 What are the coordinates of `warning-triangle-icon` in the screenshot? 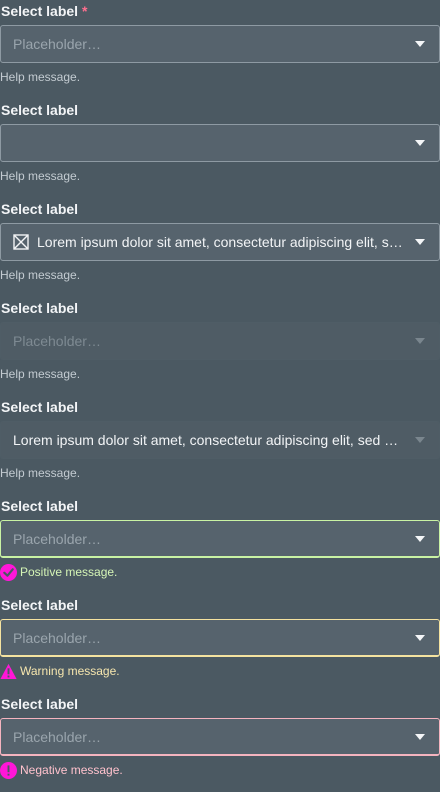 It's located at (8, 671).